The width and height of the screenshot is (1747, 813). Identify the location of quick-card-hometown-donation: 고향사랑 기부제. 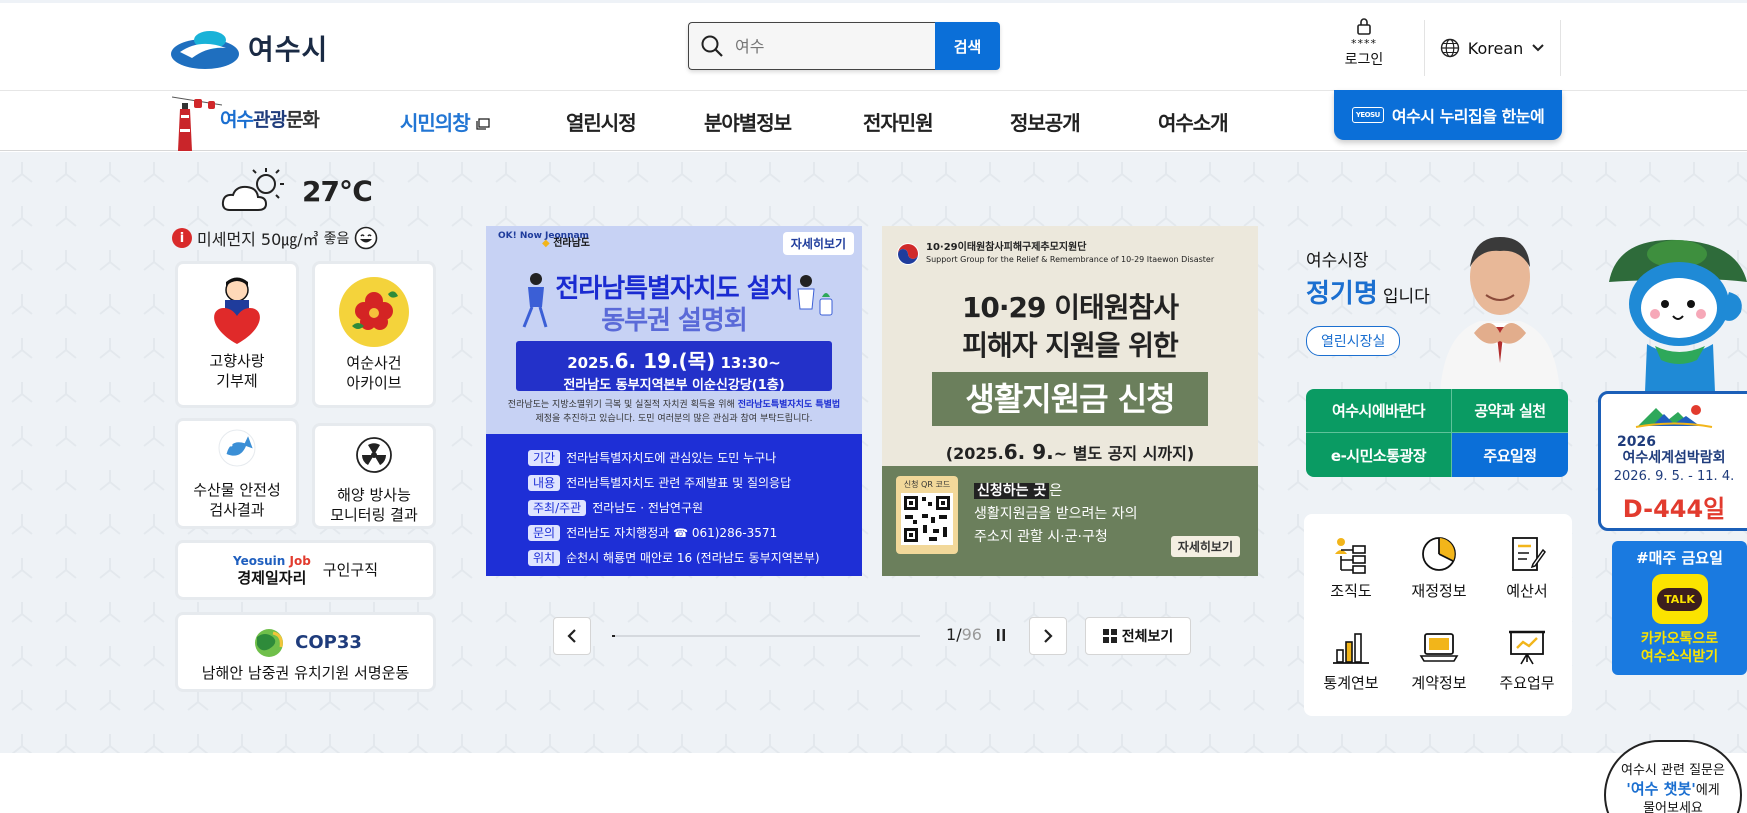
(237, 334).